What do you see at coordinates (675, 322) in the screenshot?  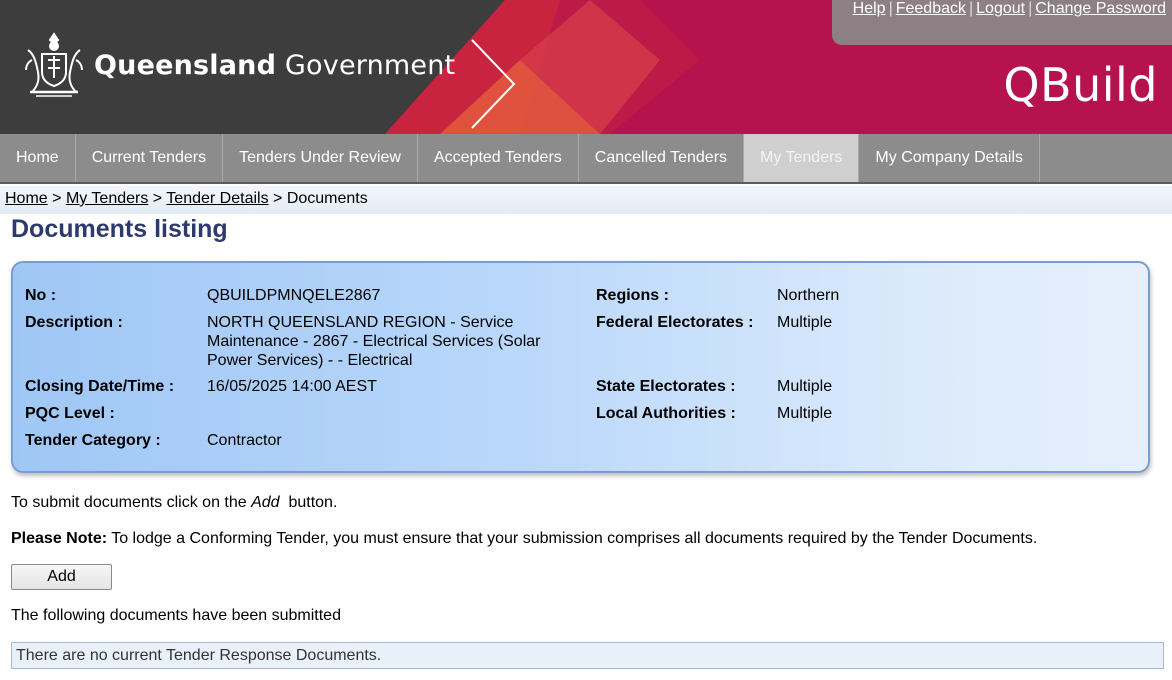 I see `federal-electorates-label: Federal Electorates :` at bounding box center [675, 322].